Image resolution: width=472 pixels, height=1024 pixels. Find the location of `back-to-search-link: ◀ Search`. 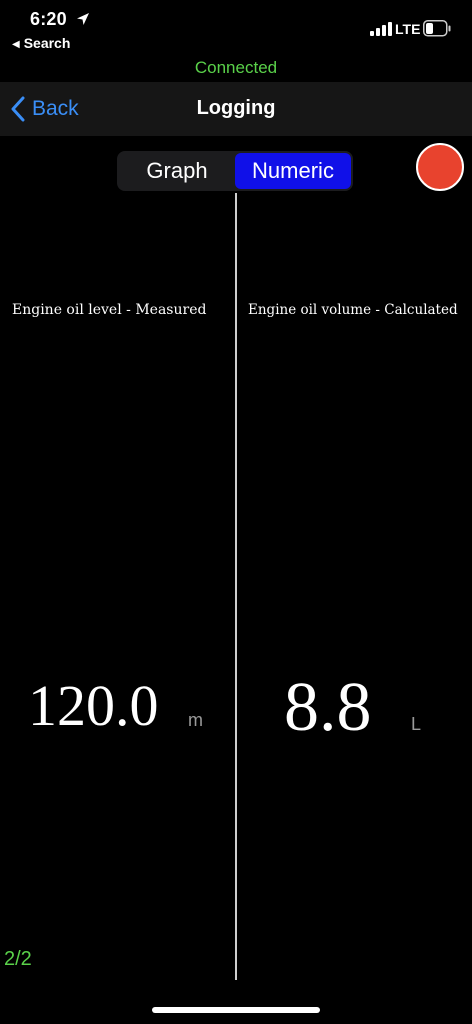

back-to-search-link: ◀ Search is located at coordinates (41, 43).